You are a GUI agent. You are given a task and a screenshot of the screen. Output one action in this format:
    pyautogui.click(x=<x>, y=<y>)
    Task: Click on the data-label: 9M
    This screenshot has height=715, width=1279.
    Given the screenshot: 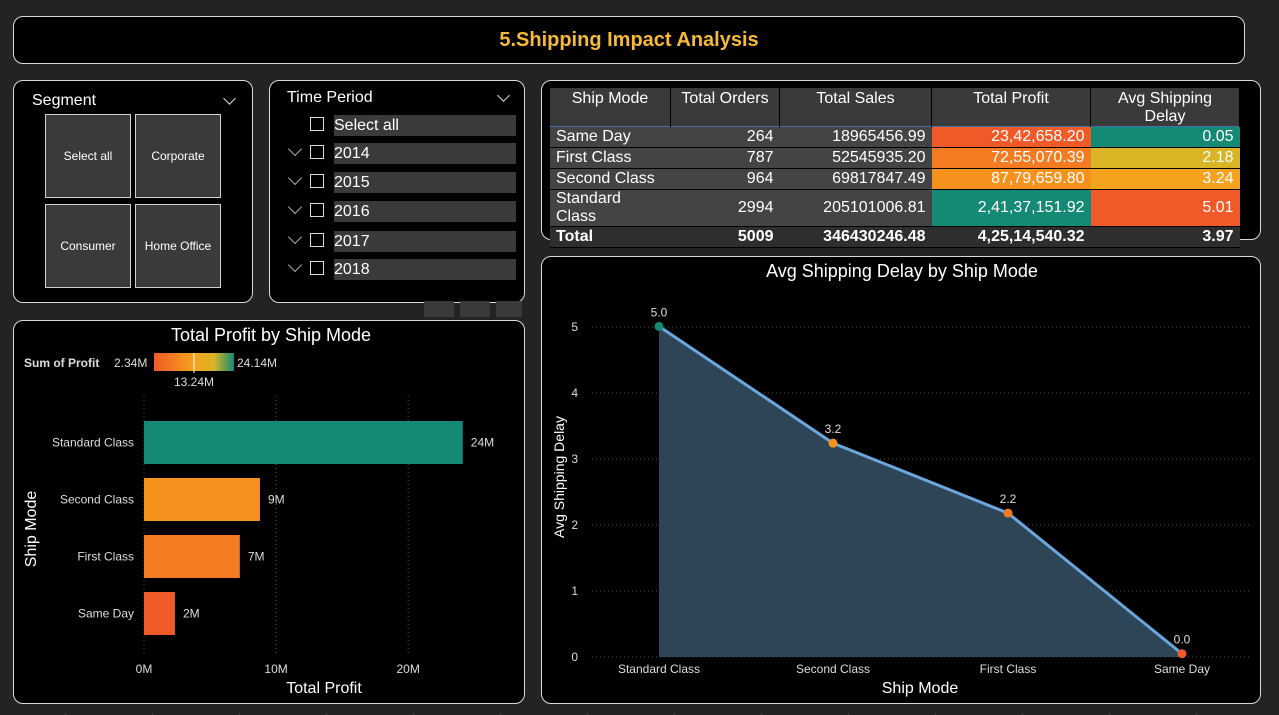 What is the action you would take?
    pyautogui.click(x=276, y=500)
    